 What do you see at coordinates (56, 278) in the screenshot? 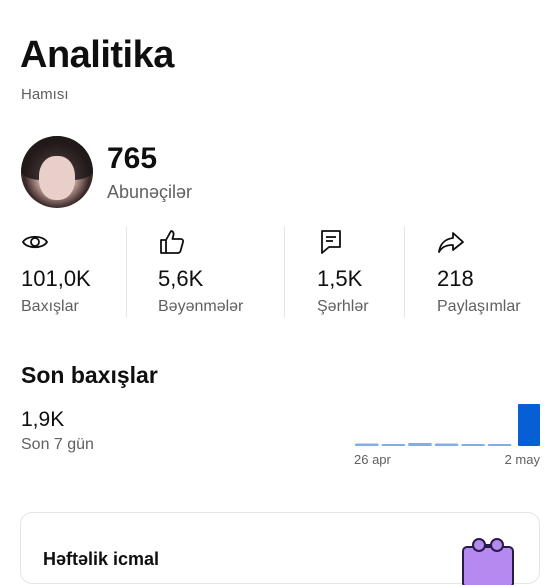
I see `stat-views-value: 101,0K` at bounding box center [56, 278].